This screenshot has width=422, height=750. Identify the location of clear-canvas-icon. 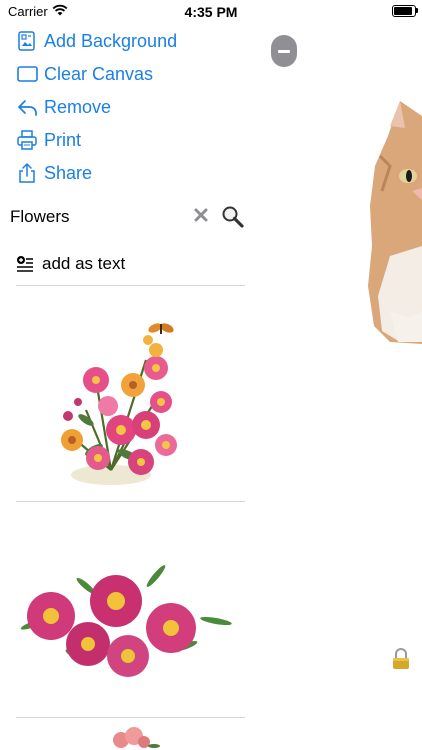
(27, 74).